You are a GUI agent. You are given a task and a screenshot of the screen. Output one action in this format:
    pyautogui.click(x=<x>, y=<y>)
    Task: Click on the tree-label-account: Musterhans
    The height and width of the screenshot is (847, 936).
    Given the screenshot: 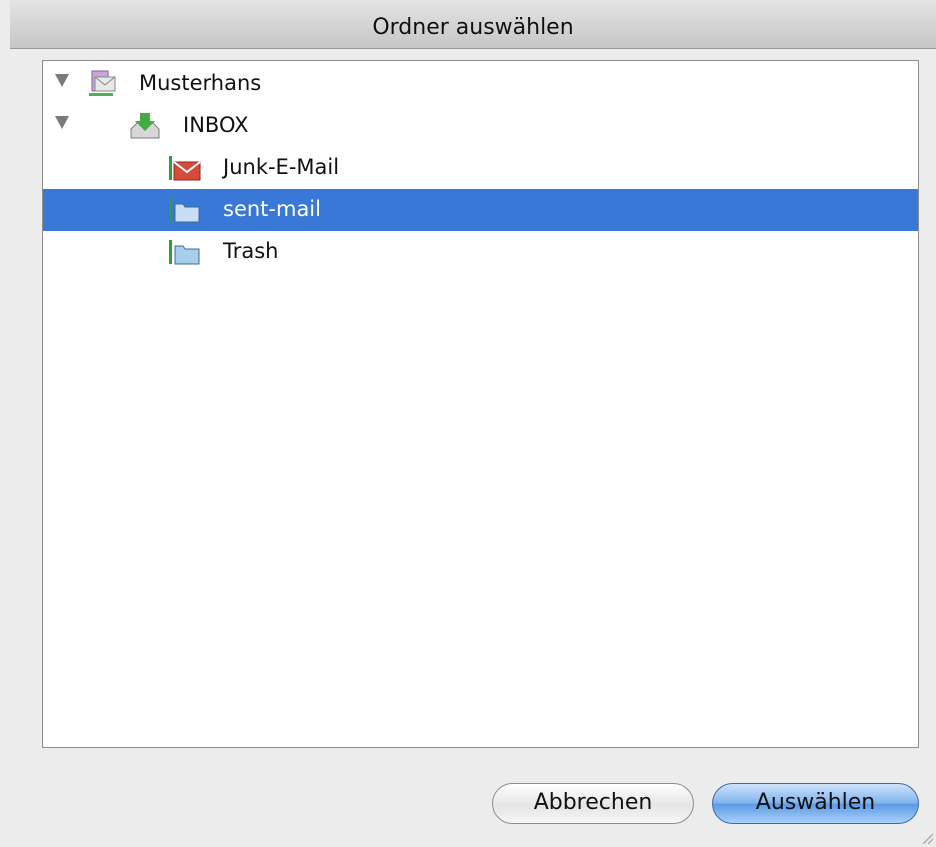 What is the action you would take?
    pyautogui.click(x=200, y=83)
    